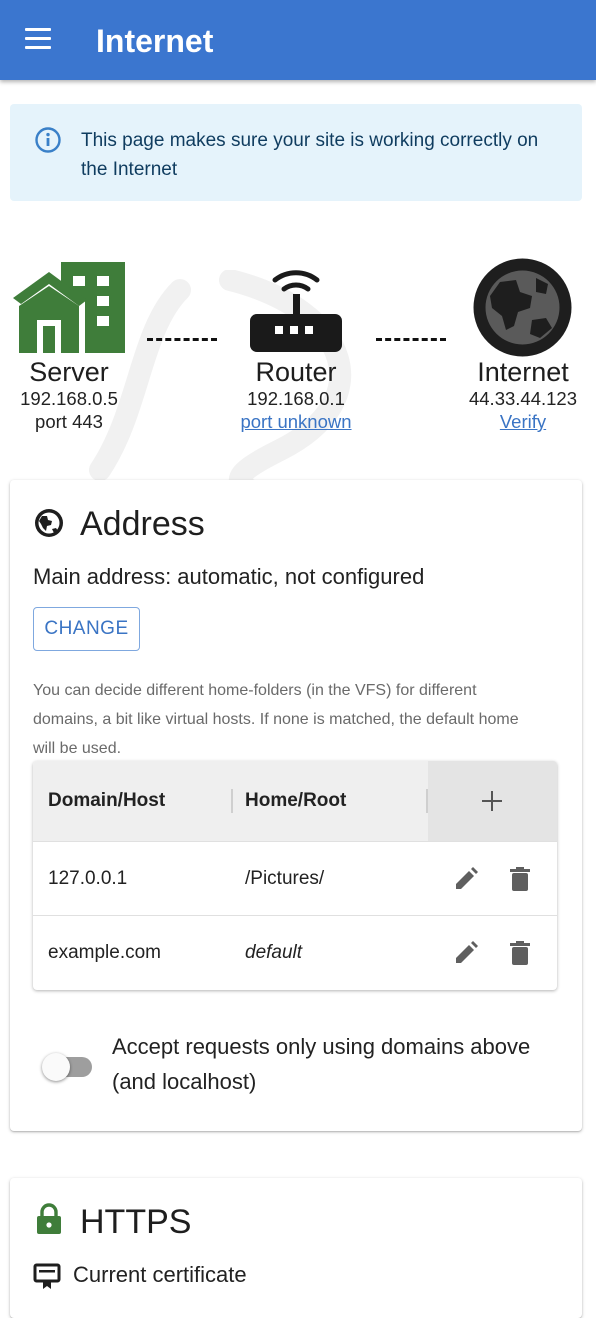 The width and height of the screenshot is (596, 1318). I want to click on router-node: Router 192.168.0.1 port unknown, so click(296, 395).